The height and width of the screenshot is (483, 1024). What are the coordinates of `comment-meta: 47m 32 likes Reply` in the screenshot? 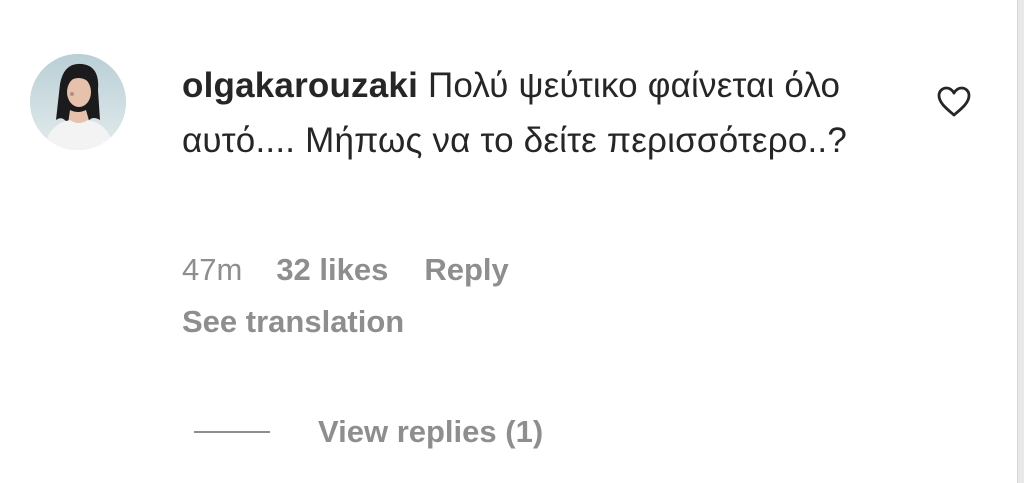 It's located at (345, 270).